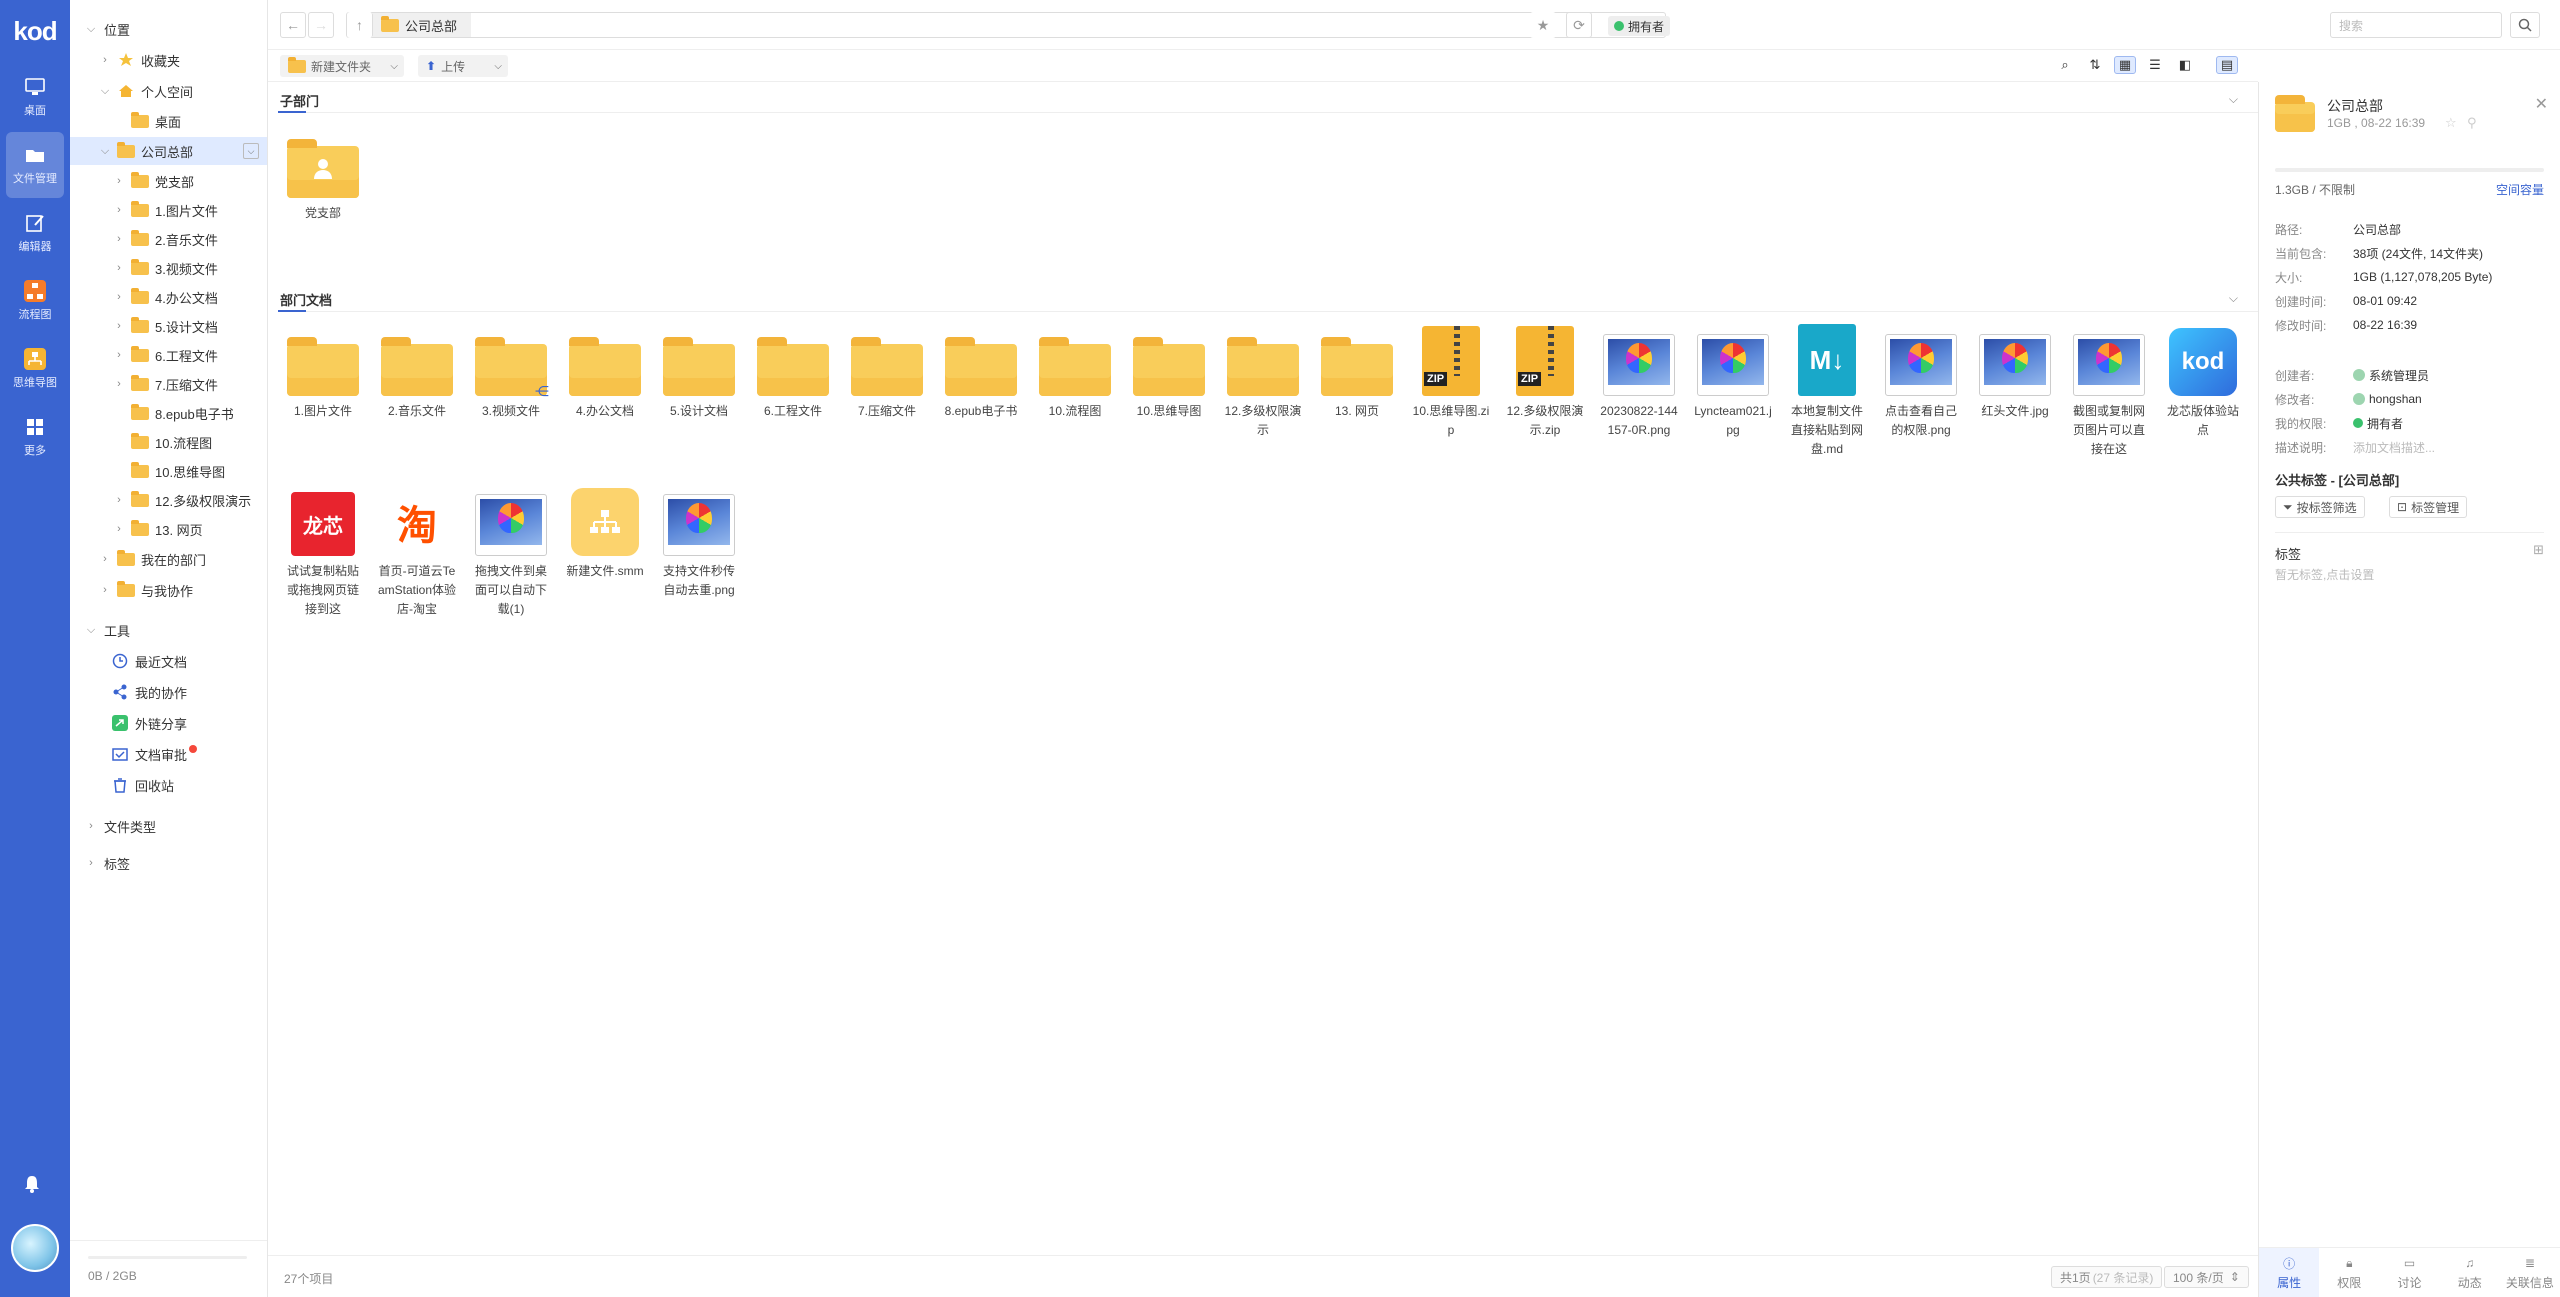 Image resolution: width=2560 pixels, height=1297 pixels. Describe the element at coordinates (168, 239) in the screenshot. I see `tree-child-folder: › 2.音乐文件` at that location.